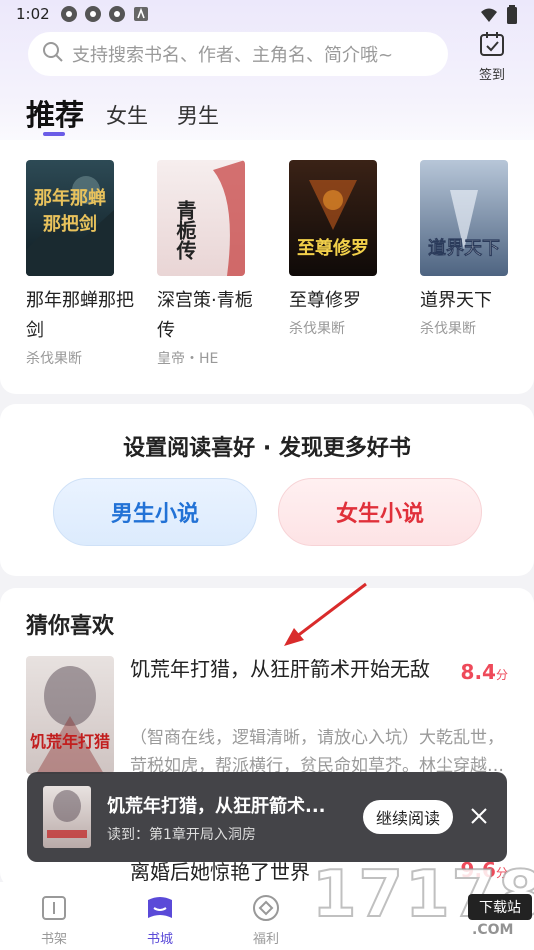 This screenshot has width=534, height=950. I want to click on nav-bookshelf: 书架, so click(54, 920).